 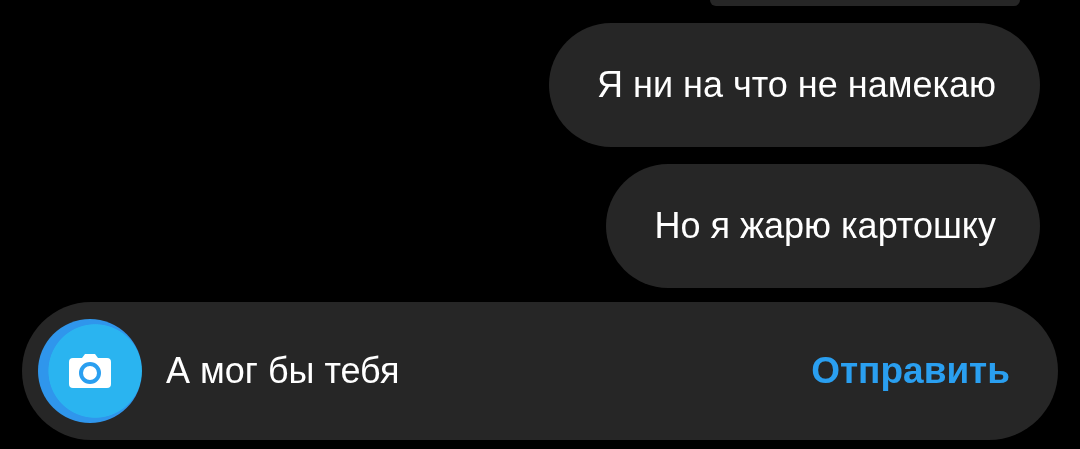 I want to click on message-input: А мог бы тебя, so click(x=477, y=371).